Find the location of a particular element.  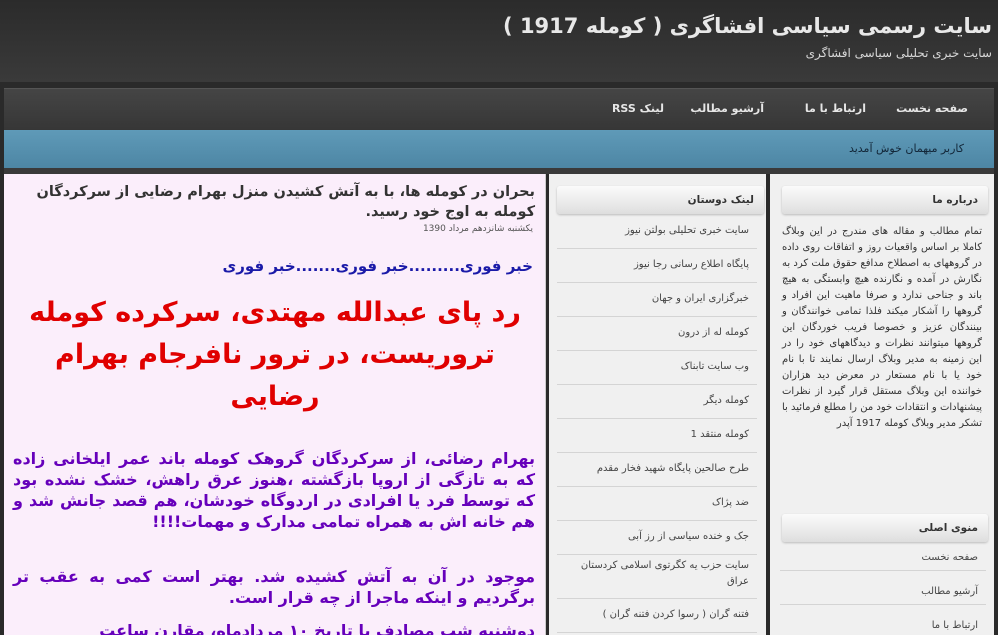

friend-link: وب سایت تابناک is located at coordinates (657, 367).